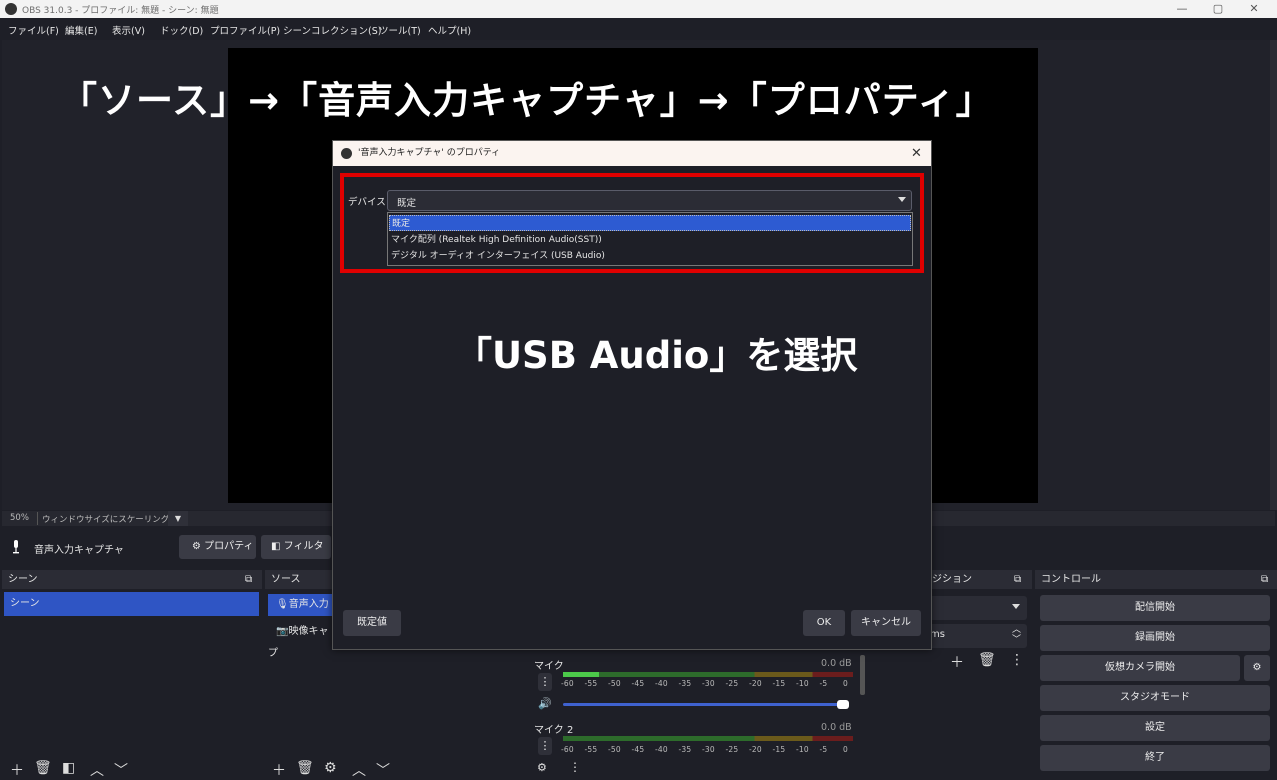 This screenshot has width=1277, height=780. I want to click on speaker-icon: 🔊, so click(545, 703).